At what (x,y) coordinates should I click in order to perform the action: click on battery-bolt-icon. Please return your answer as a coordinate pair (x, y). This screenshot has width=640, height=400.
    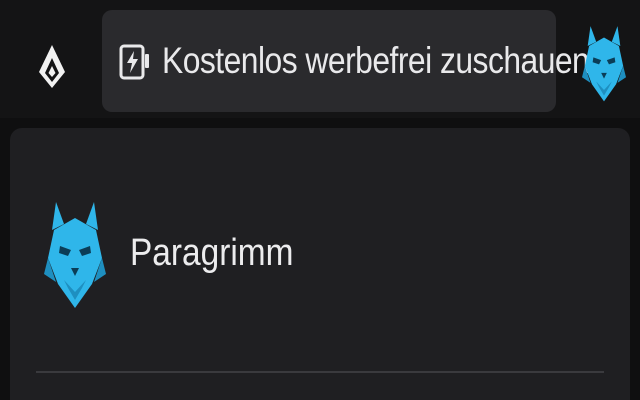
    Looking at the image, I should click on (135, 61).